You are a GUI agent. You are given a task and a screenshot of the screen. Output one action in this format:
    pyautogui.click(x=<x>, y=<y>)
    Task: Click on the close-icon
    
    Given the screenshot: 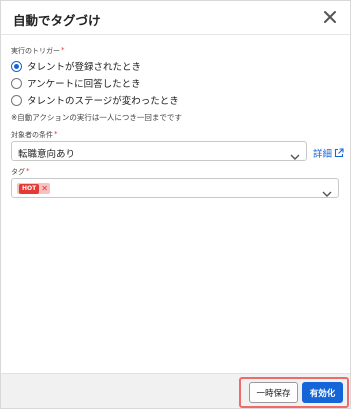 What is the action you would take?
    pyautogui.click(x=330, y=17)
    